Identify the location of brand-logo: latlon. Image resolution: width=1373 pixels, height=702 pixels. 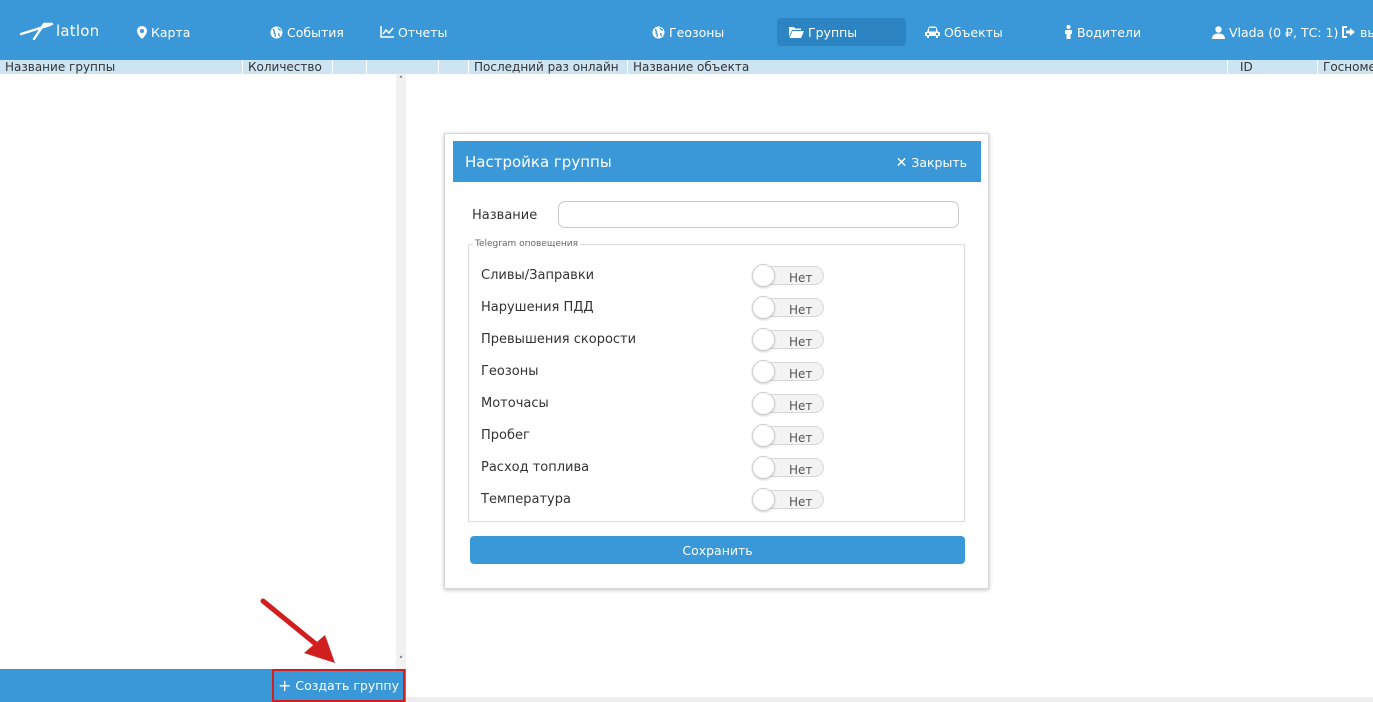
(59, 31).